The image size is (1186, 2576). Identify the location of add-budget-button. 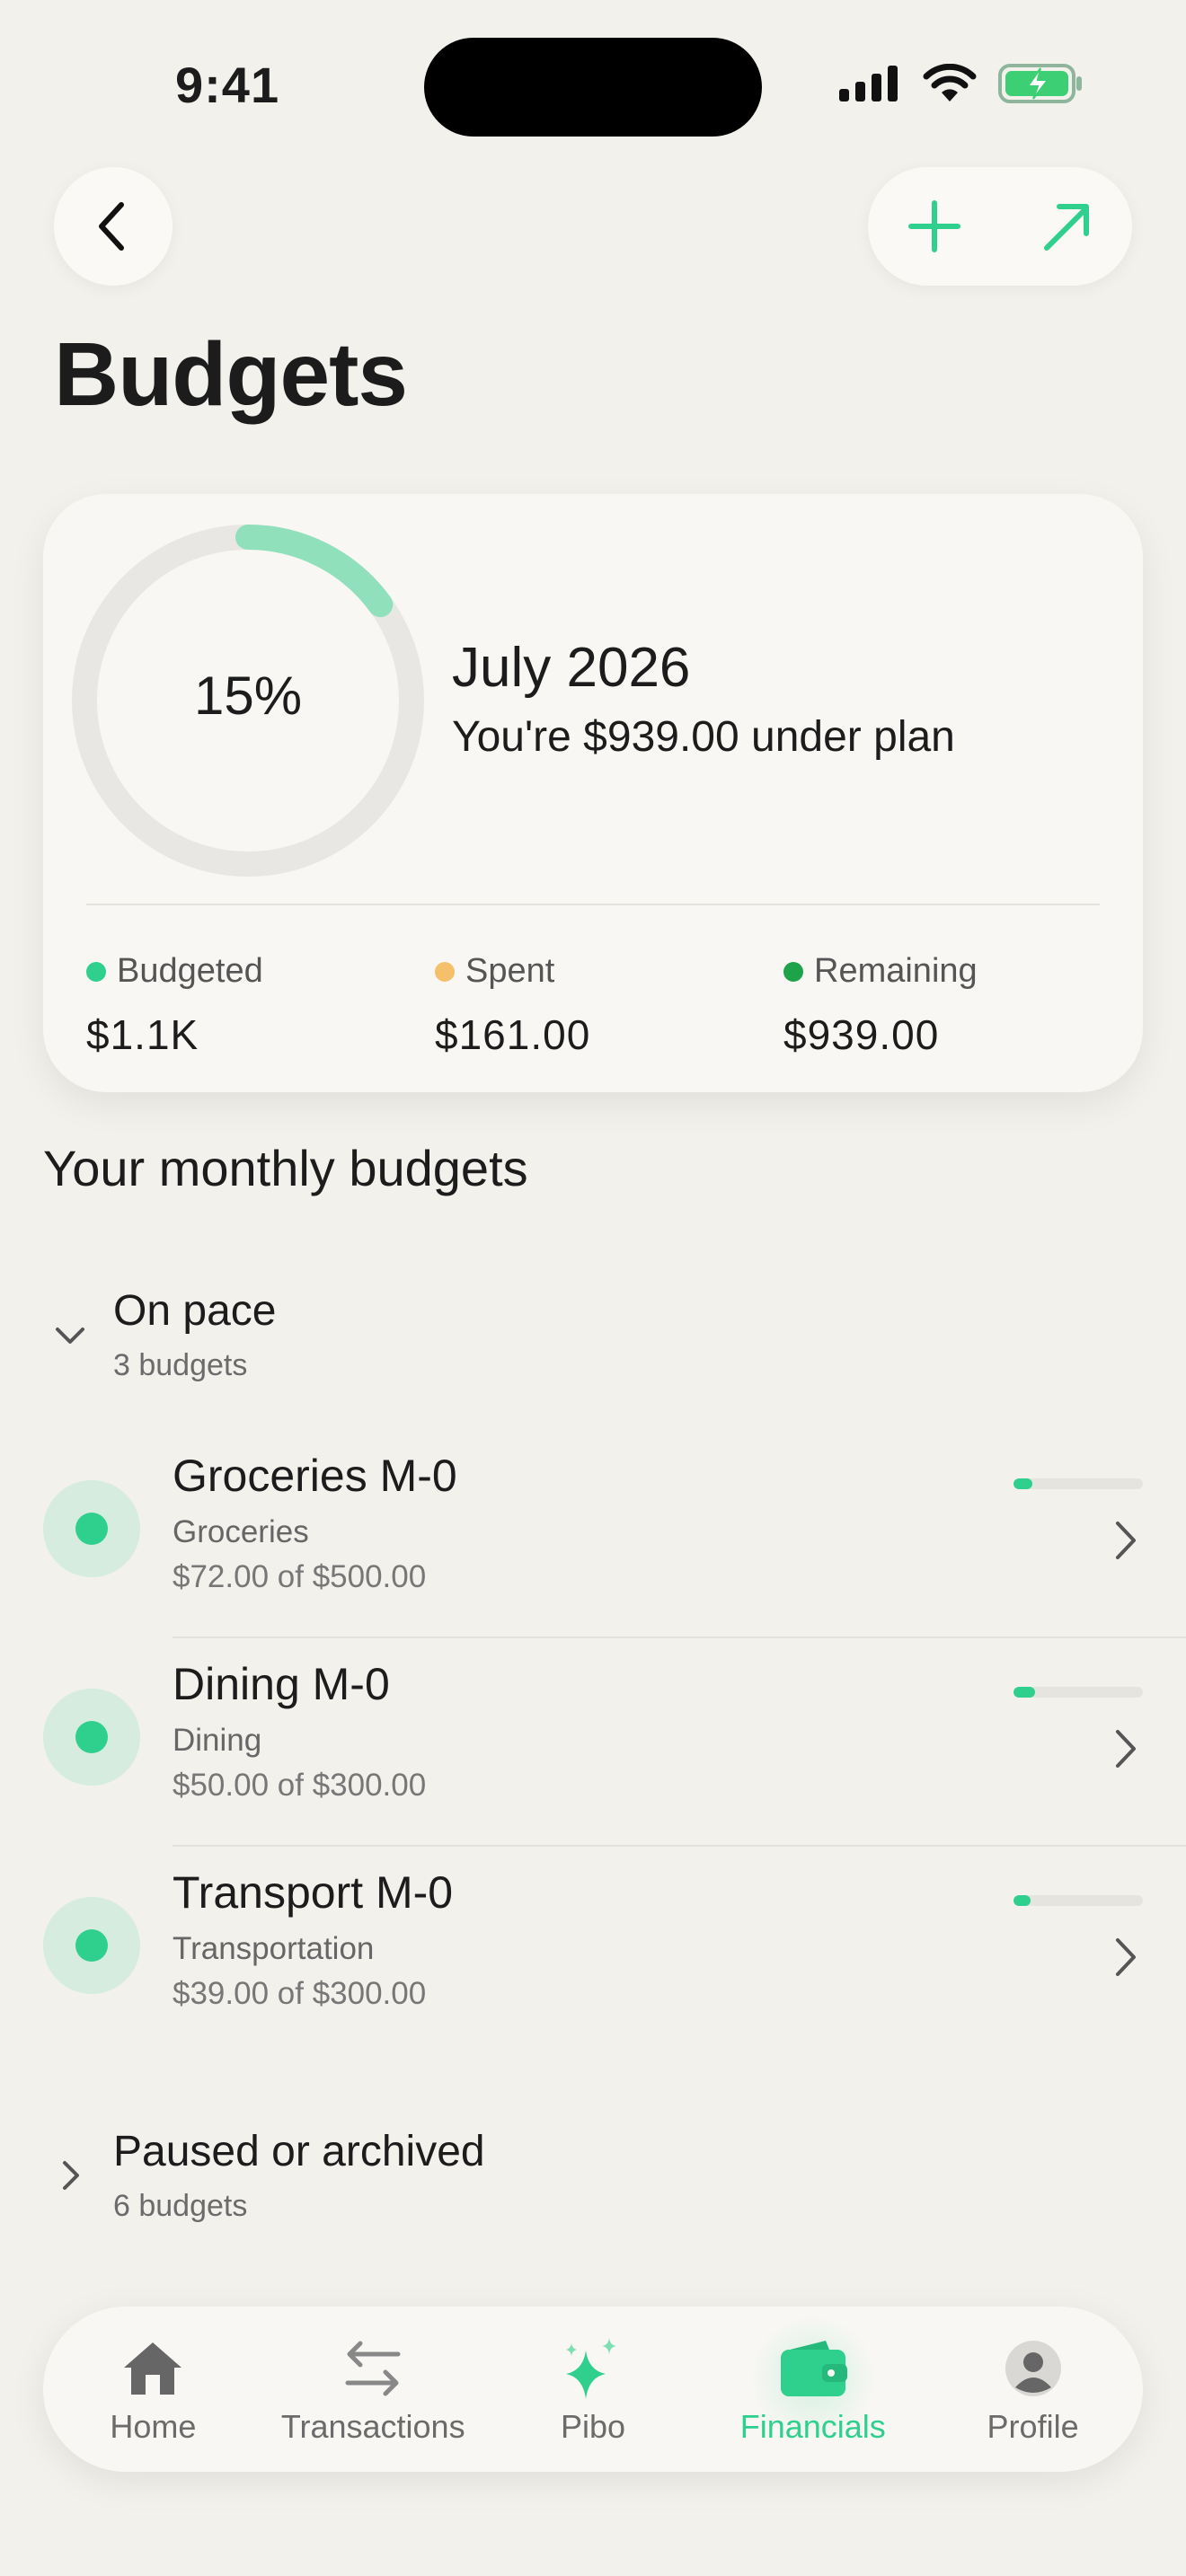
(934, 226).